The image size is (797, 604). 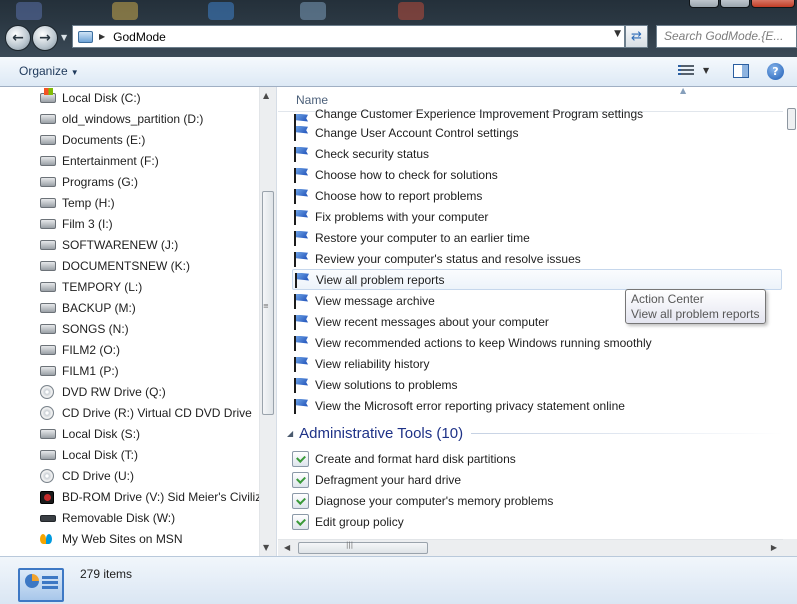 I want to click on list-item: Check security status, so click(x=537, y=153).